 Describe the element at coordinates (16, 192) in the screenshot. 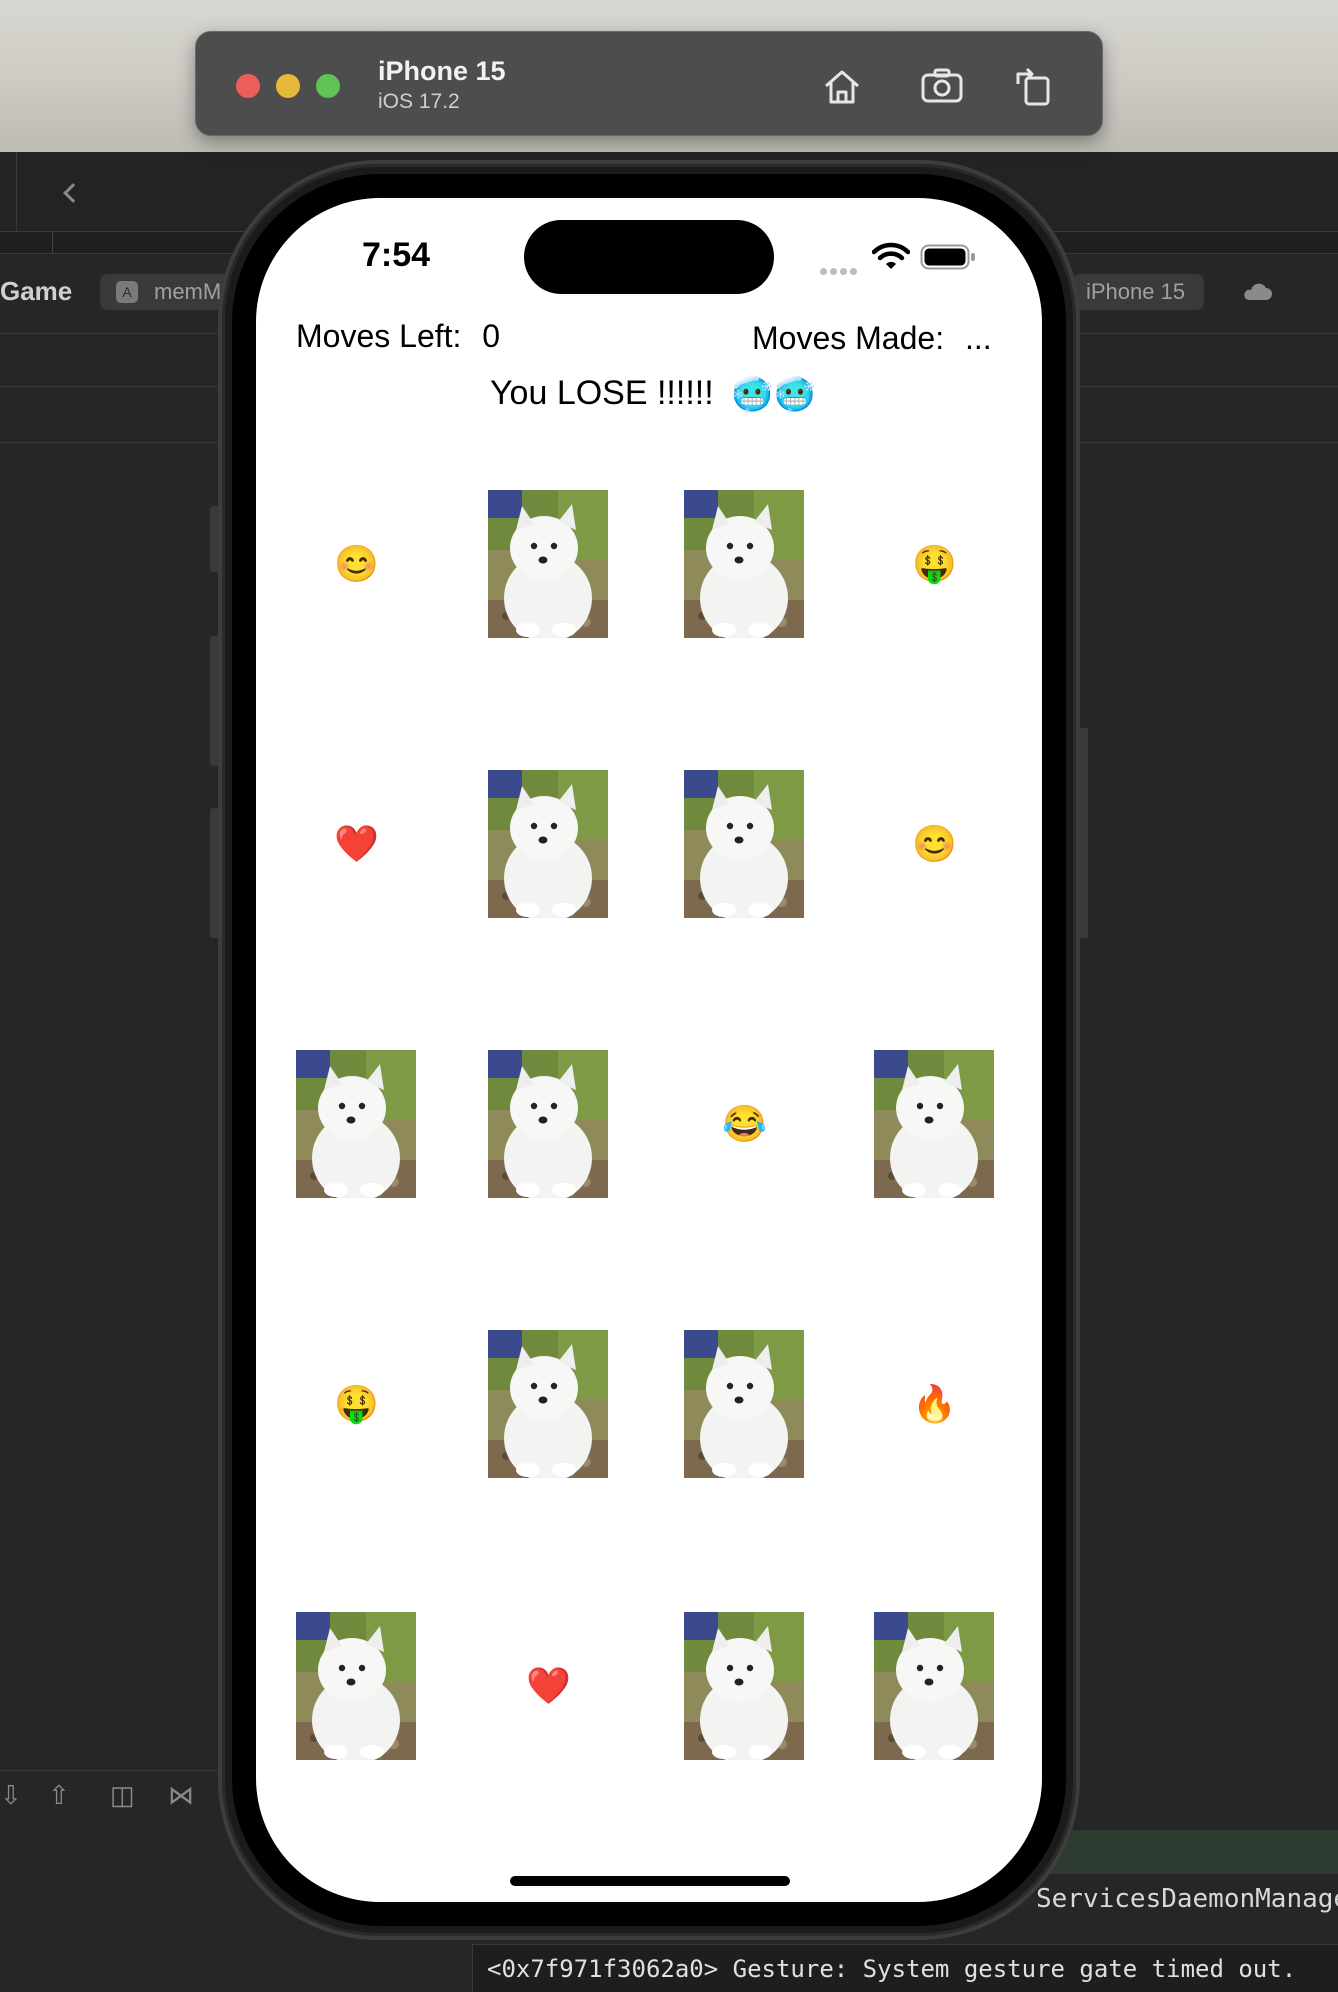

I see `toolbar-divider` at that location.